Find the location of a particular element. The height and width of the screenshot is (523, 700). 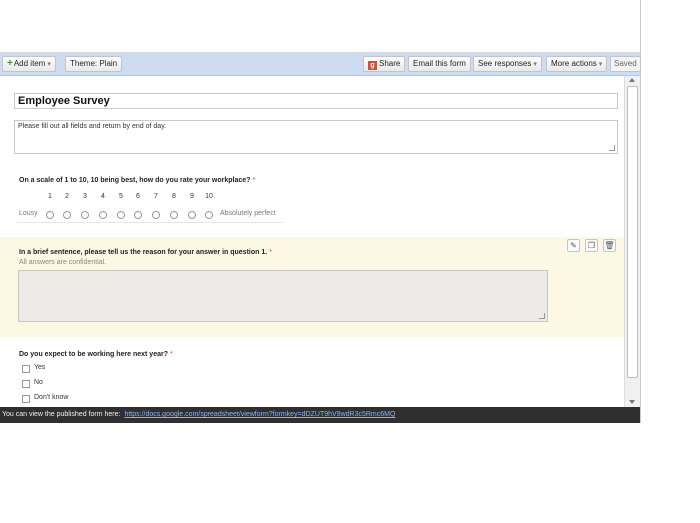

scale-number: 9 is located at coordinates (192, 196).